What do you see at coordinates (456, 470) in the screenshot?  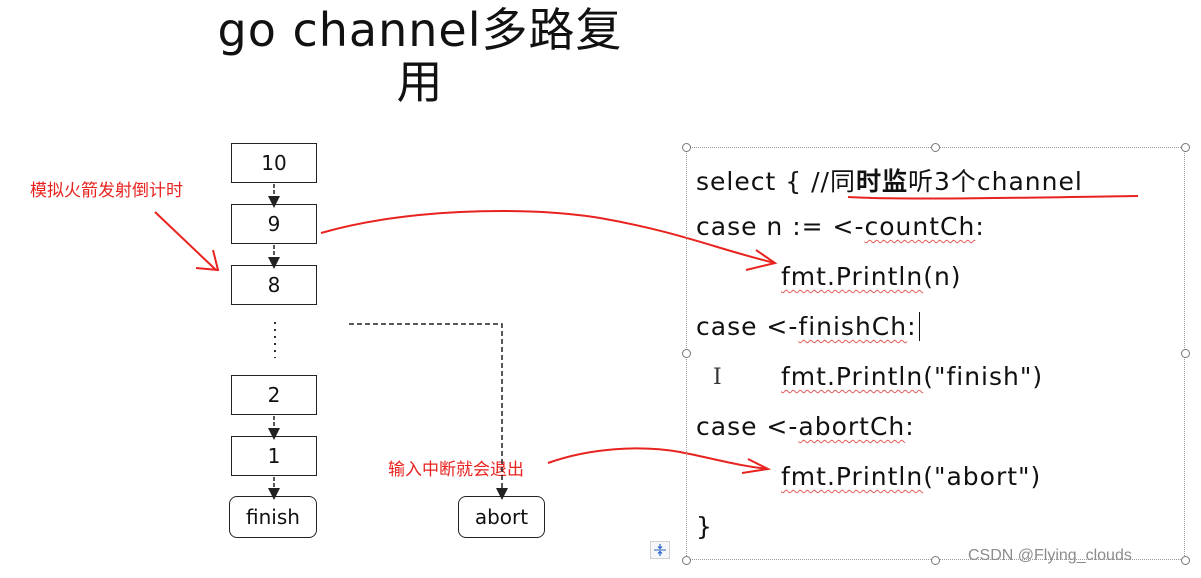 I see `abort-annotation: 输入中断就会退出` at bounding box center [456, 470].